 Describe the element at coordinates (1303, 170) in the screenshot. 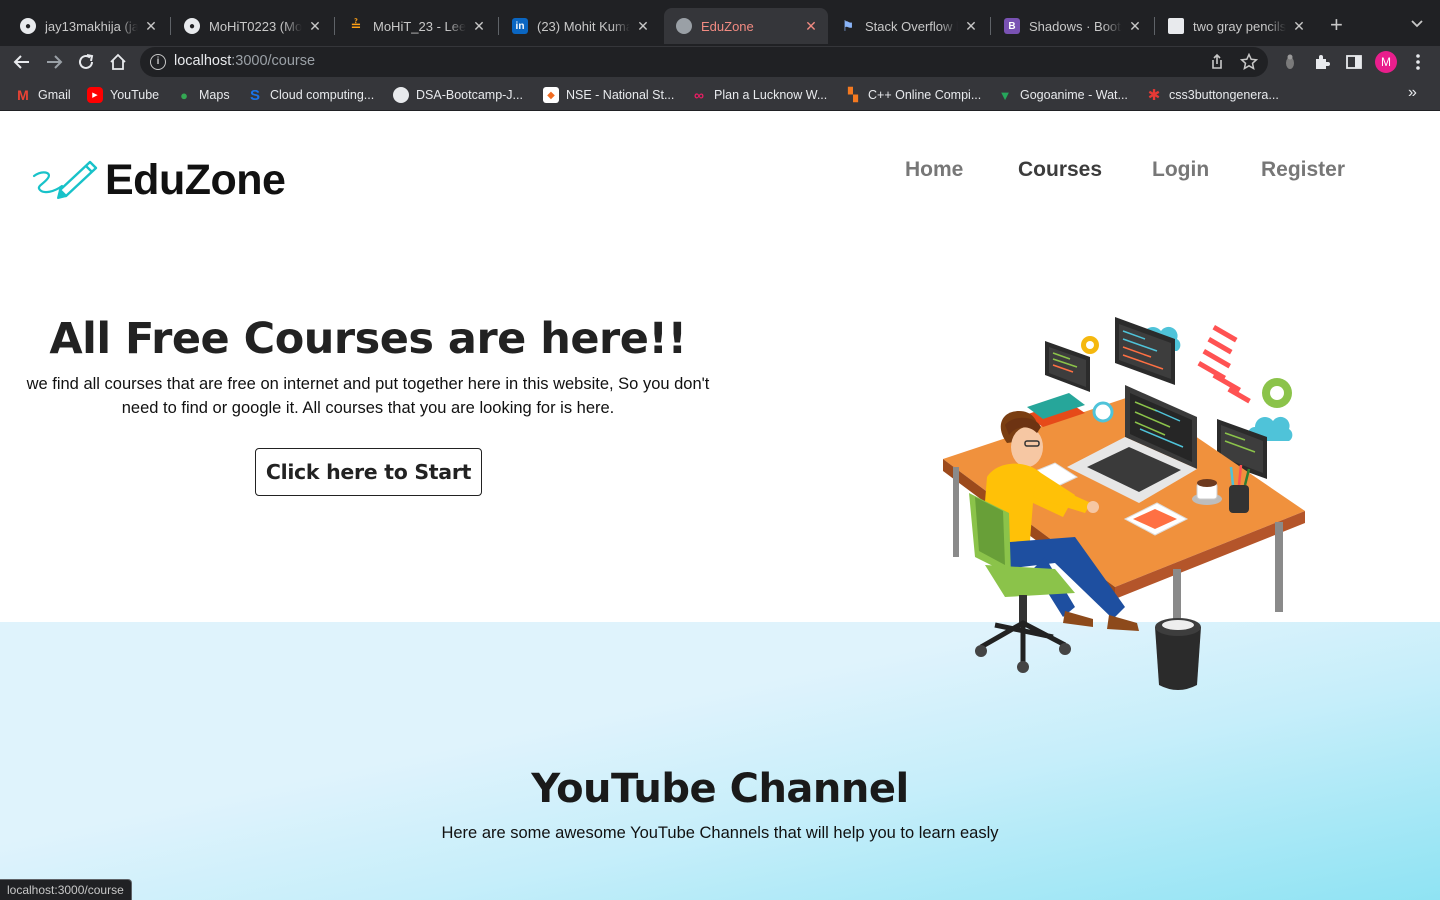

I see `nav-link-register: Register` at that location.